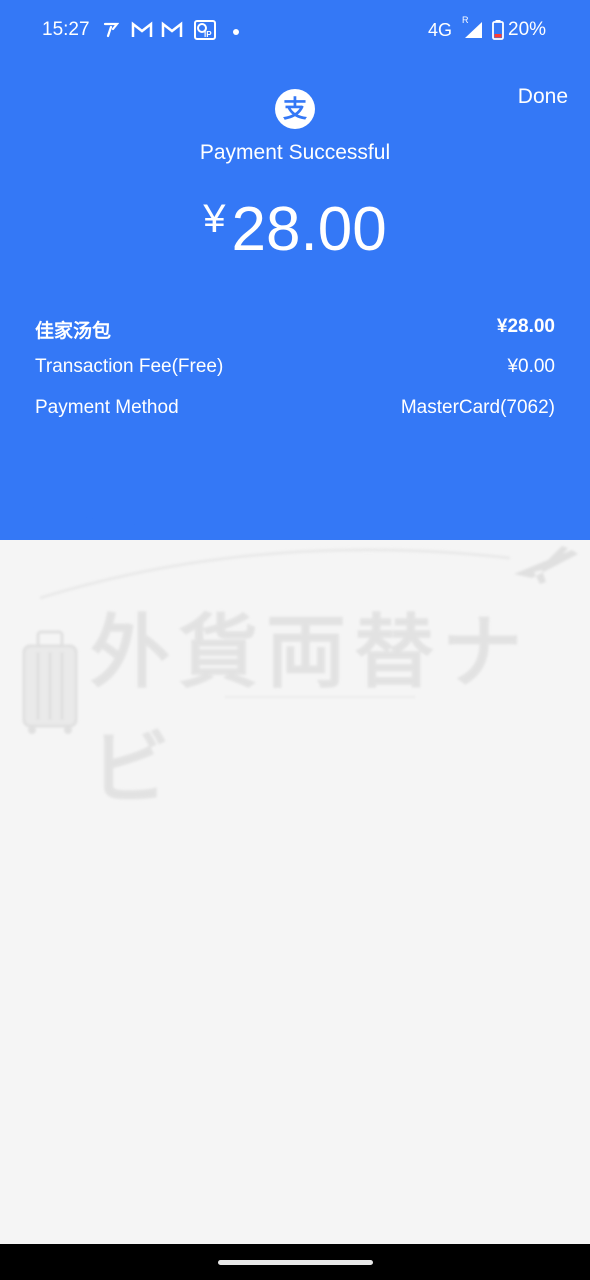 This screenshot has width=590, height=1280. What do you see at coordinates (546, 565) in the screenshot?
I see `airplane-icon` at bounding box center [546, 565].